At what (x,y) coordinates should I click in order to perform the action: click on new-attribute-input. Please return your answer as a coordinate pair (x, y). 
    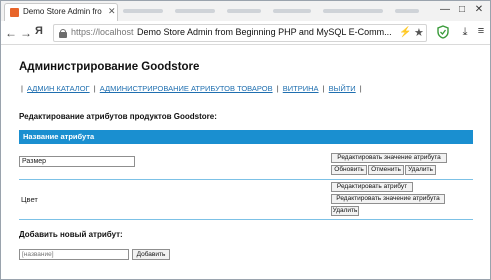
    Looking at the image, I should click on (74, 254).